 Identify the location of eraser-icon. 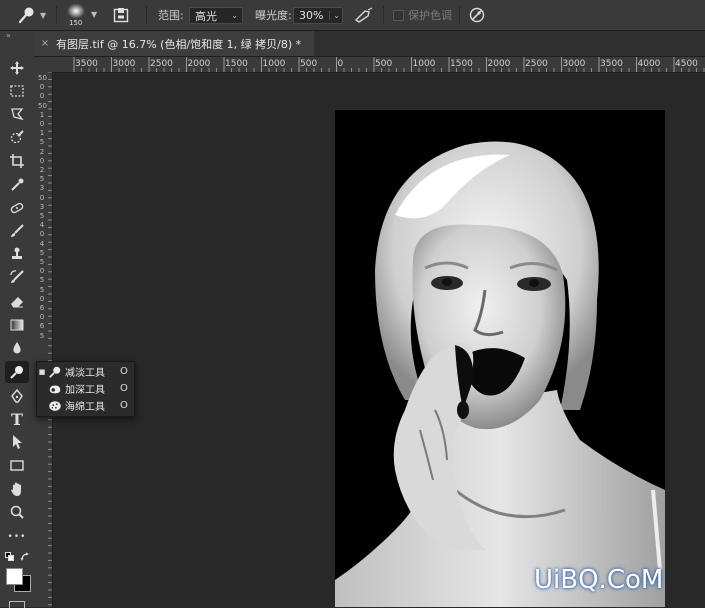
(17, 302).